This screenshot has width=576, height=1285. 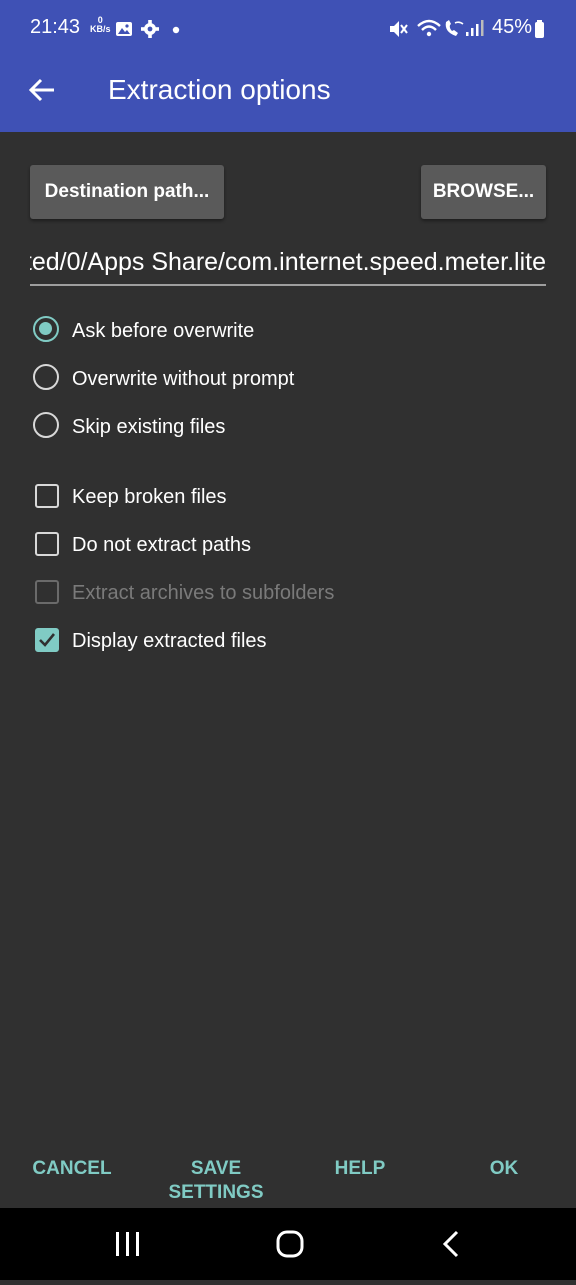 I want to click on radio-button-checked, so click(x=46, y=329).